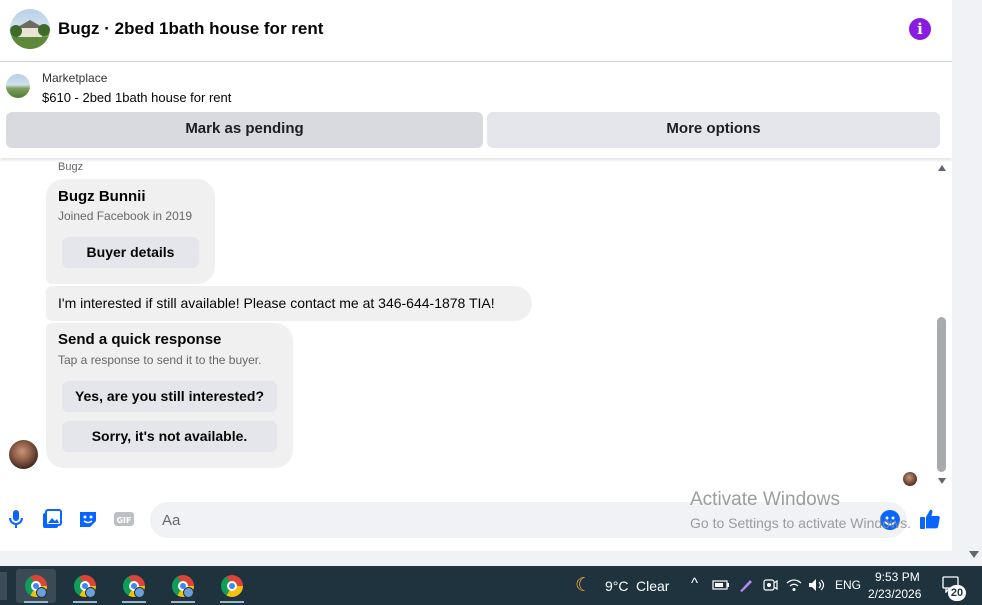 The width and height of the screenshot is (982, 605). Describe the element at coordinates (30, 29) in the screenshot. I see `conversation-avatar` at that location.